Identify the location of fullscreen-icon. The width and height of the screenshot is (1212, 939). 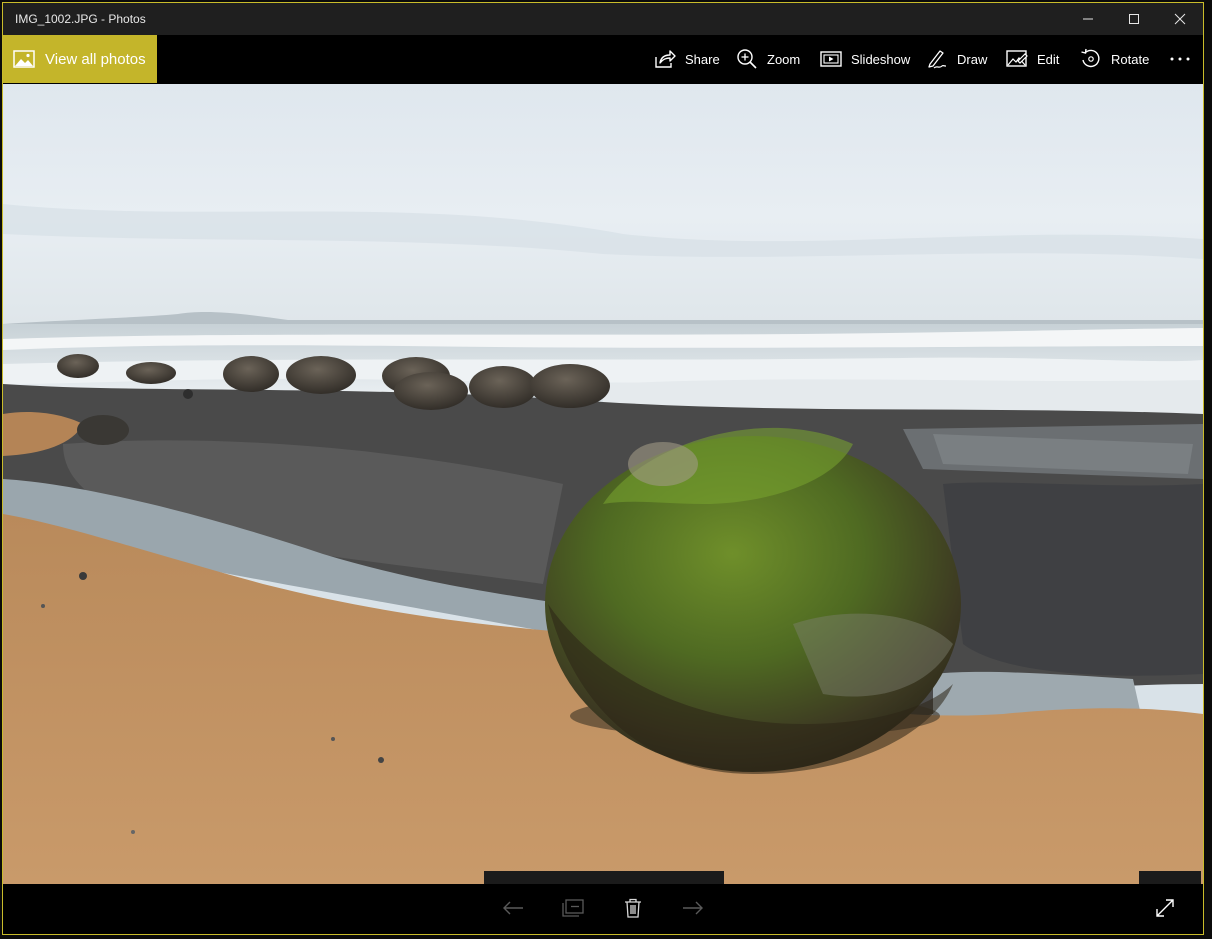
(1165, 908).